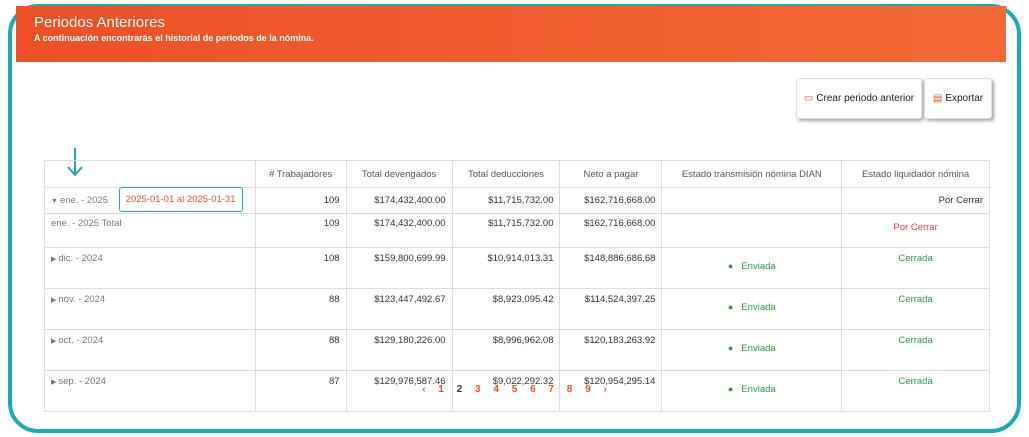  What do you see at coordinates (937, 98) in the screenshot?
I see `export-icon: ▤` at bounding box center [937, 98].